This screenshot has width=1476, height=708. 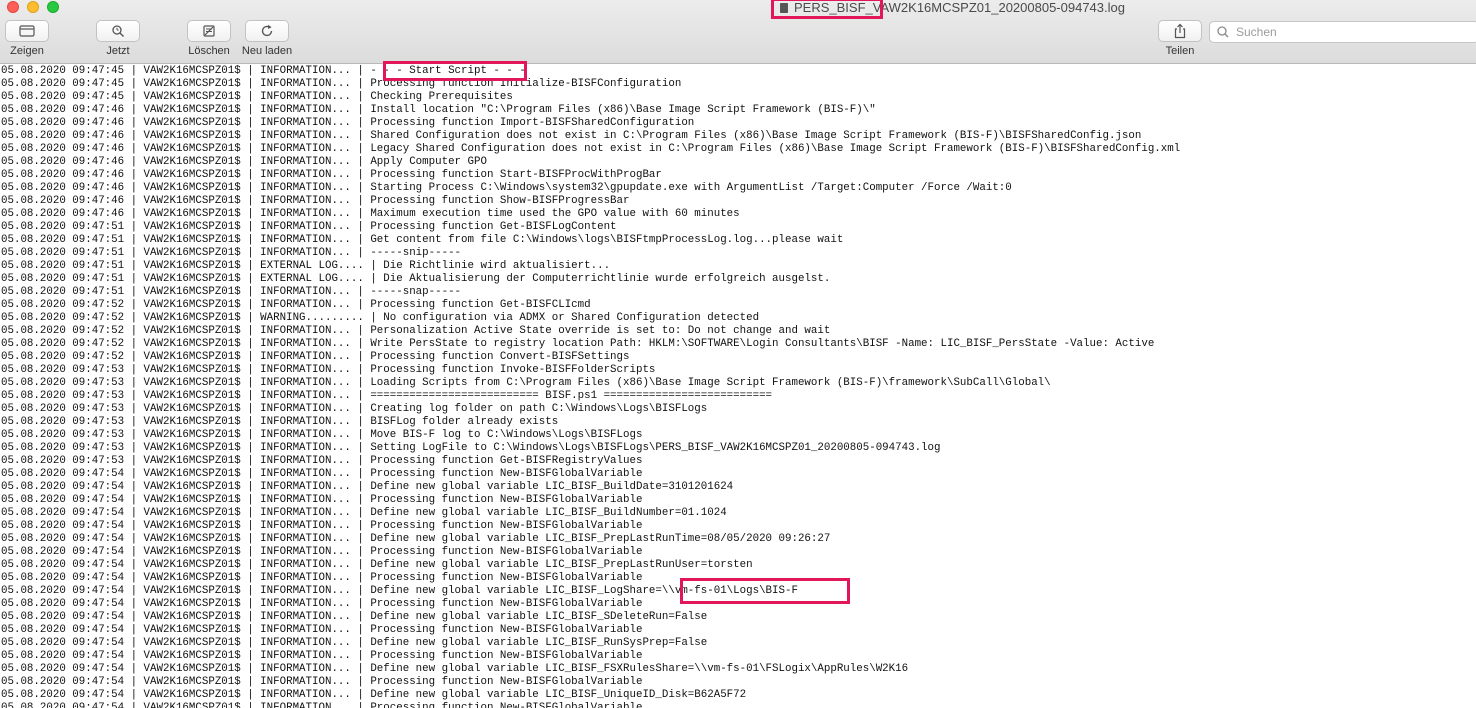 I want to click on search-field, so click(x=1342, y=32).